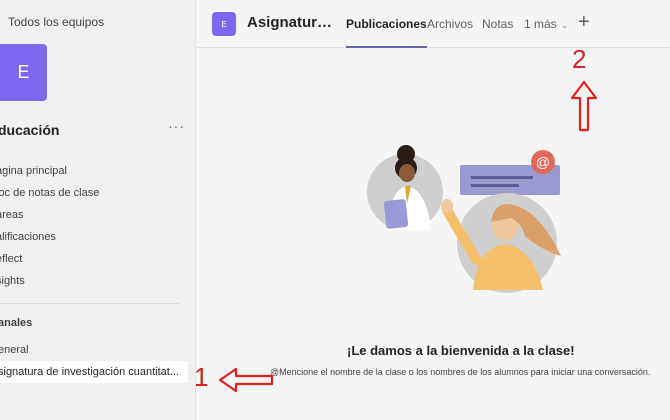  Describe the element at coordinates (564, 25) in the screenshot. I see `chevron-down-icon: ⌄` at that location.